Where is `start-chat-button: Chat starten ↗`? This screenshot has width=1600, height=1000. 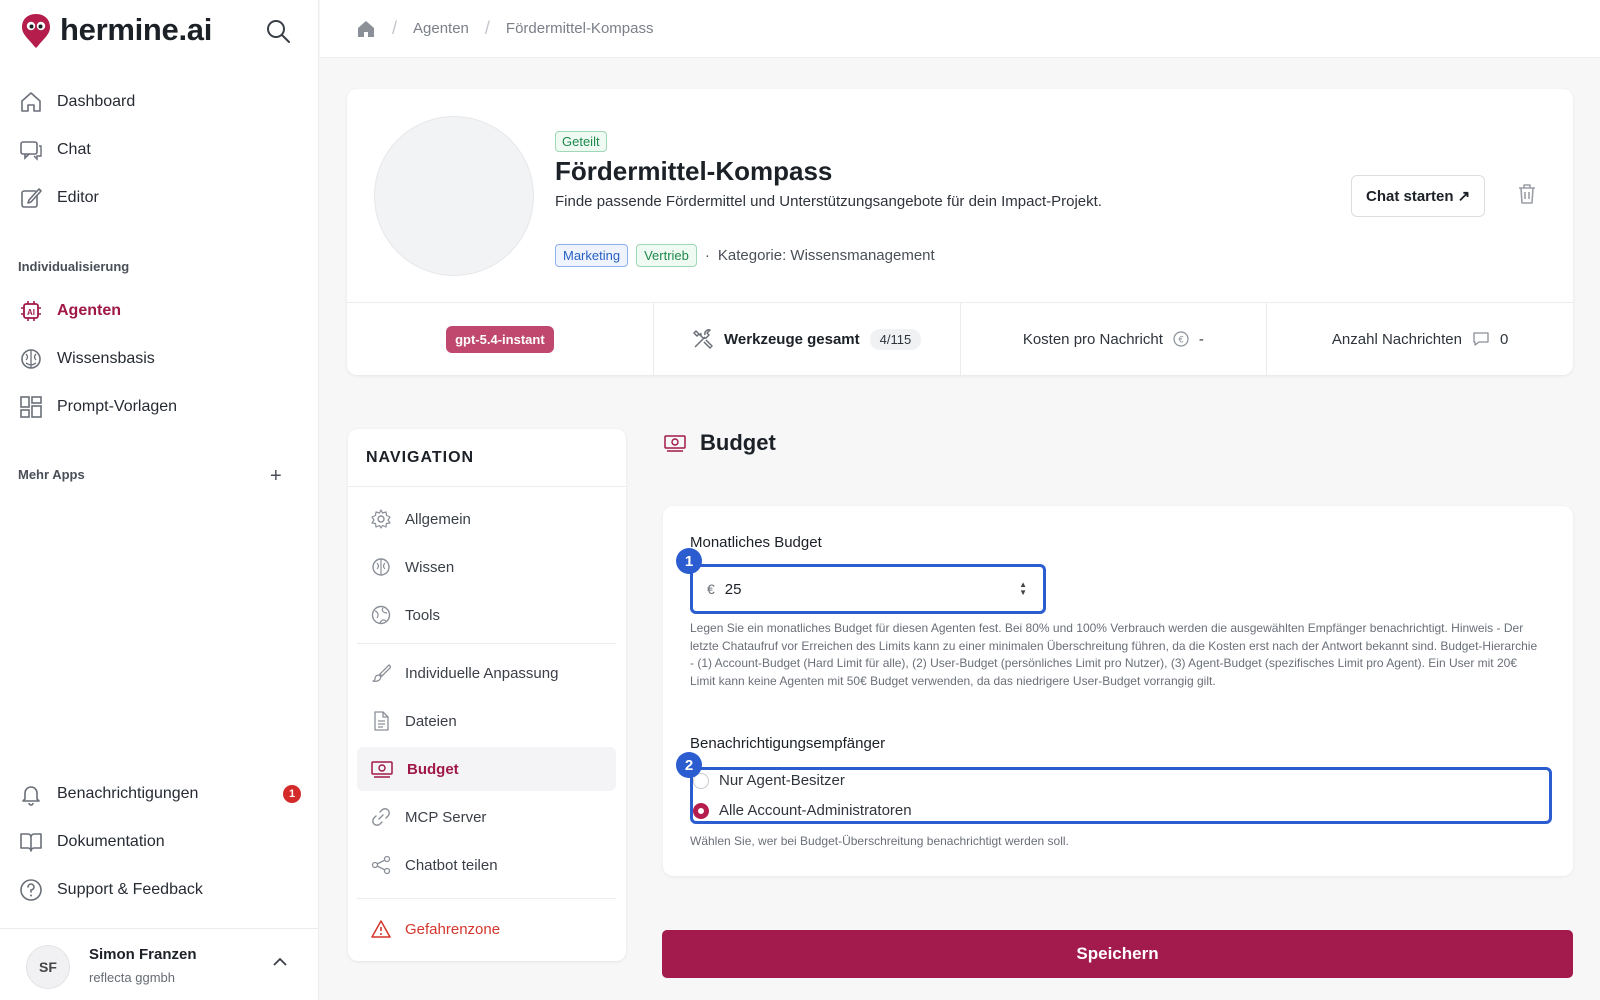
start-chat-button: Chat starten ↗ is located at coordinates (1418, 196).